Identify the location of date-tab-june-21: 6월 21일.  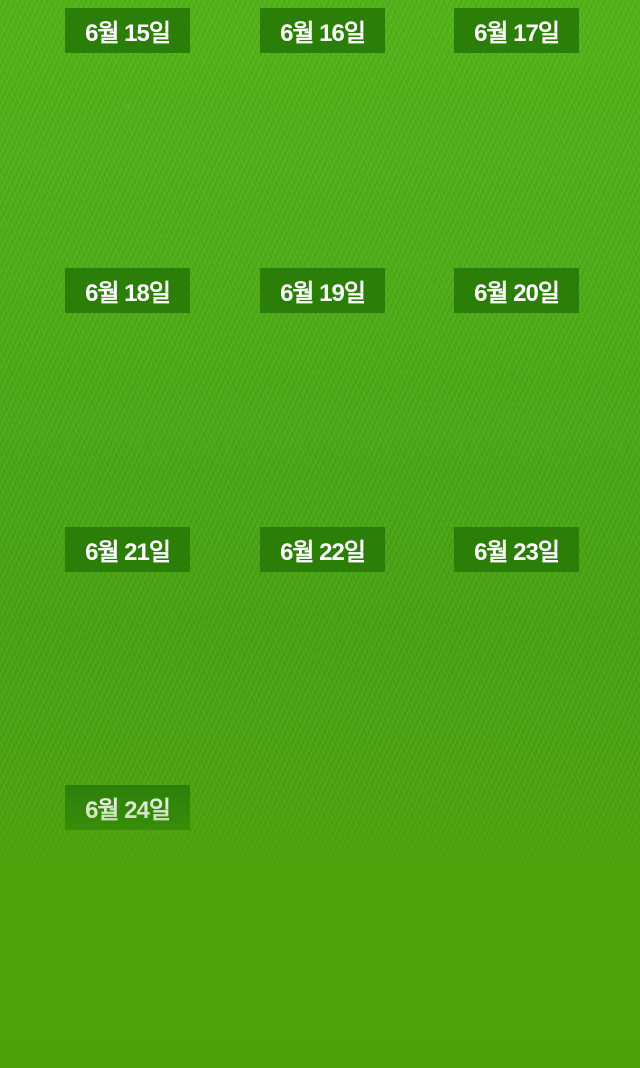
(127, 549).